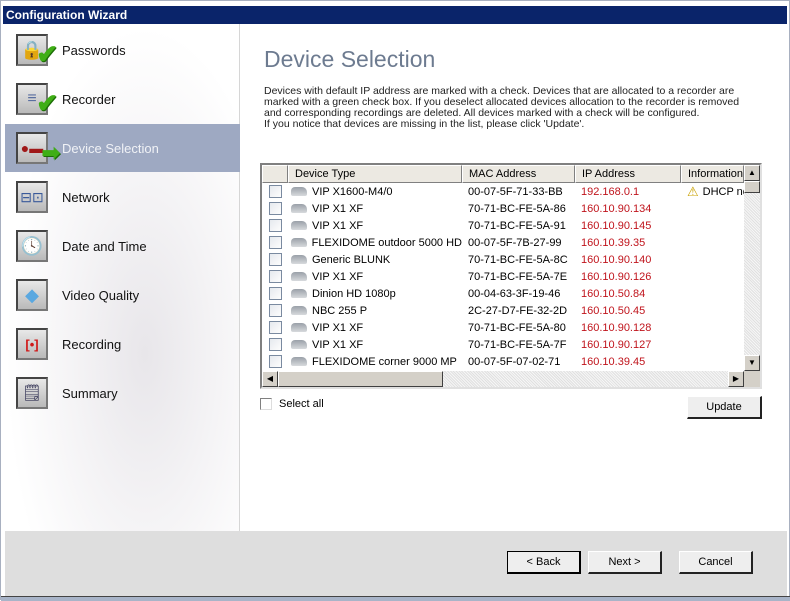 Image resolution: width=790 pixels, height=601 pixels. I want to click on scroll-left-button: ◀, so click(270, 379).